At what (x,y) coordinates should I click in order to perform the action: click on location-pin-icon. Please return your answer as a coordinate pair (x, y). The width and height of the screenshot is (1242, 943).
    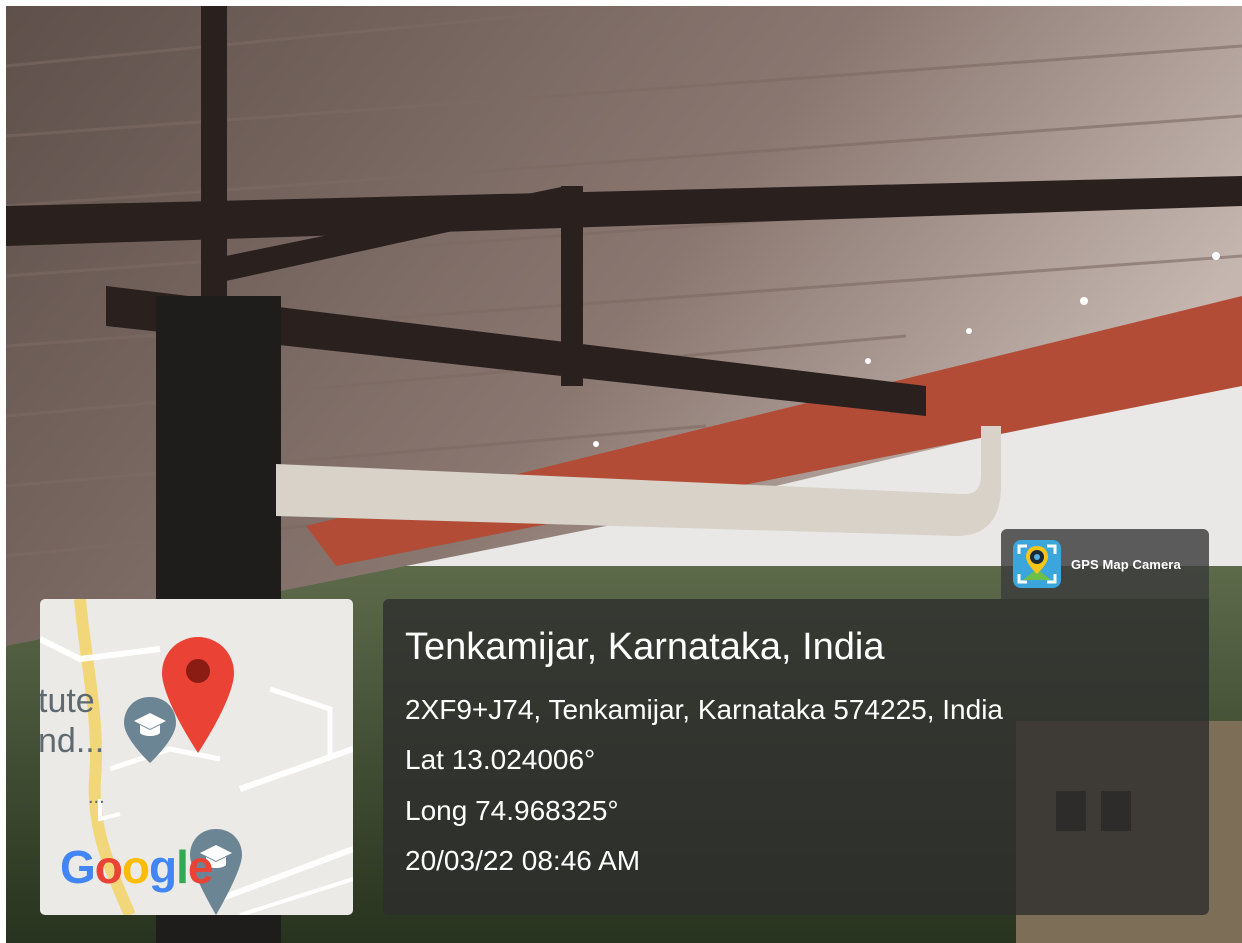
    Looking at the image, I should click on (198, 695).